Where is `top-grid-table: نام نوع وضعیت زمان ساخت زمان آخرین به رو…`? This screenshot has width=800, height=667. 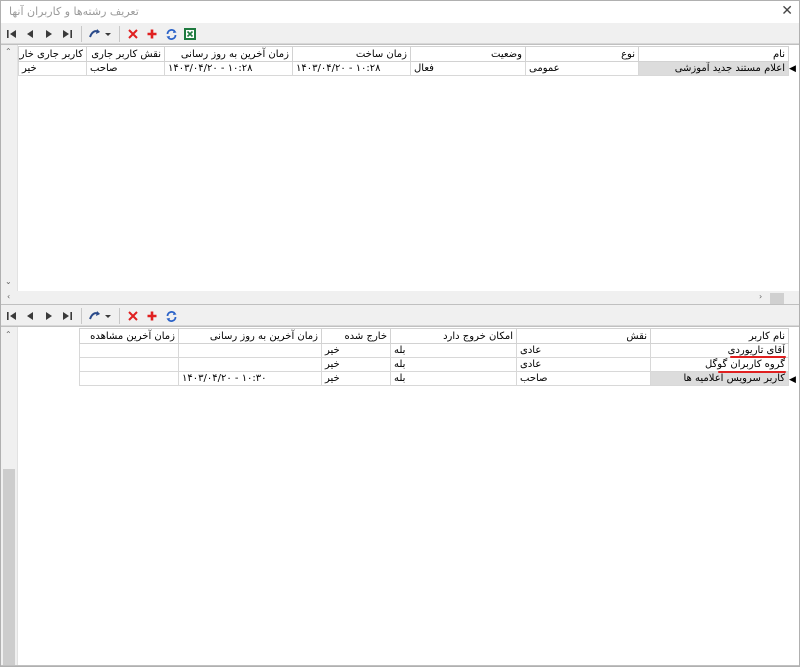 top-grid-table: نام نوع وضعیت زمان ساخت زمان آخرین به رو… is located at coordinates (403, 61).